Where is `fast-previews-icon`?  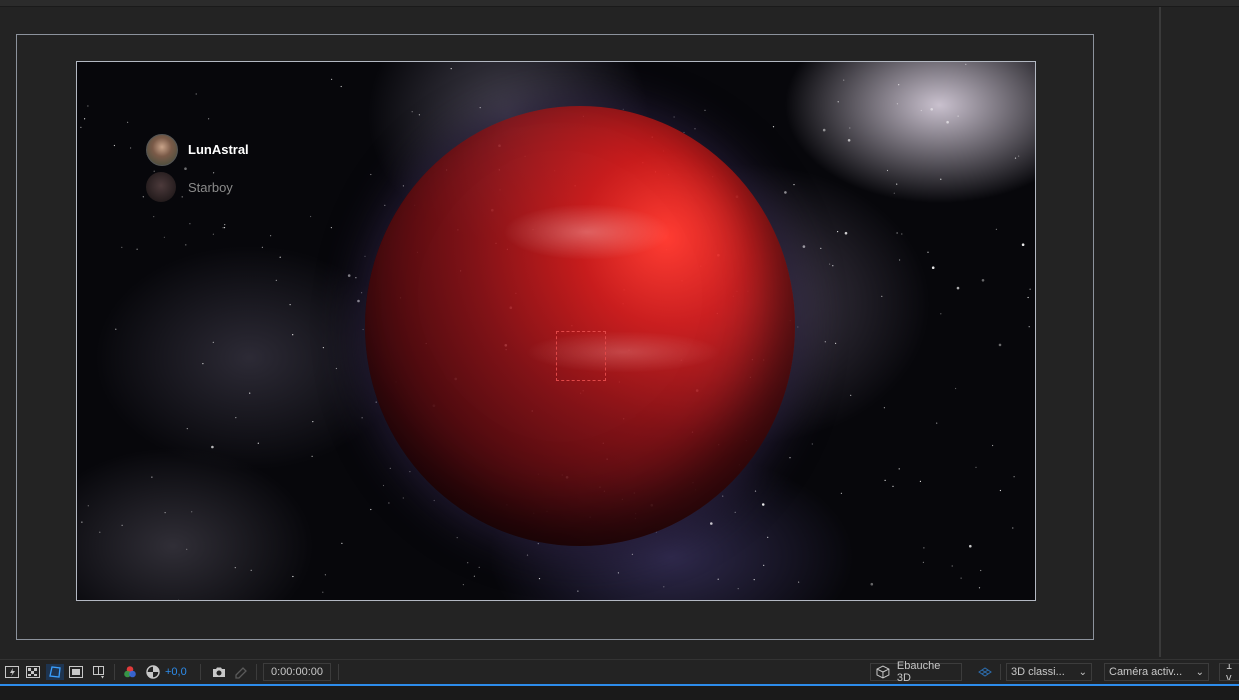 fast-previews-icon is located at coordinates (12, 672).